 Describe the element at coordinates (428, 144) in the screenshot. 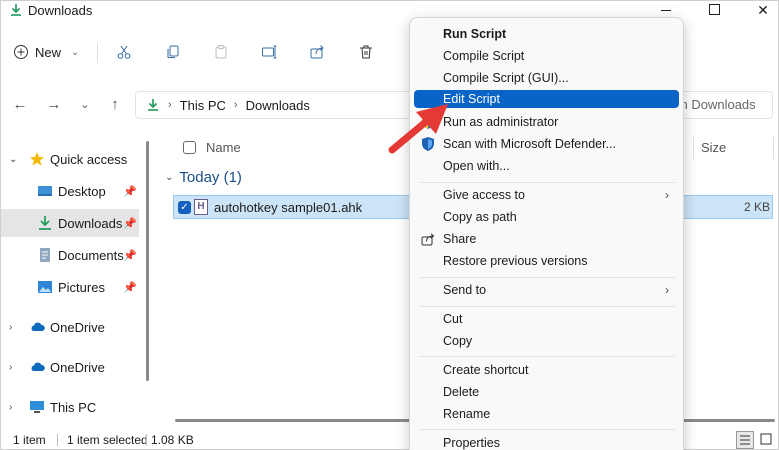

I see `defender-shield-icon` at that location.